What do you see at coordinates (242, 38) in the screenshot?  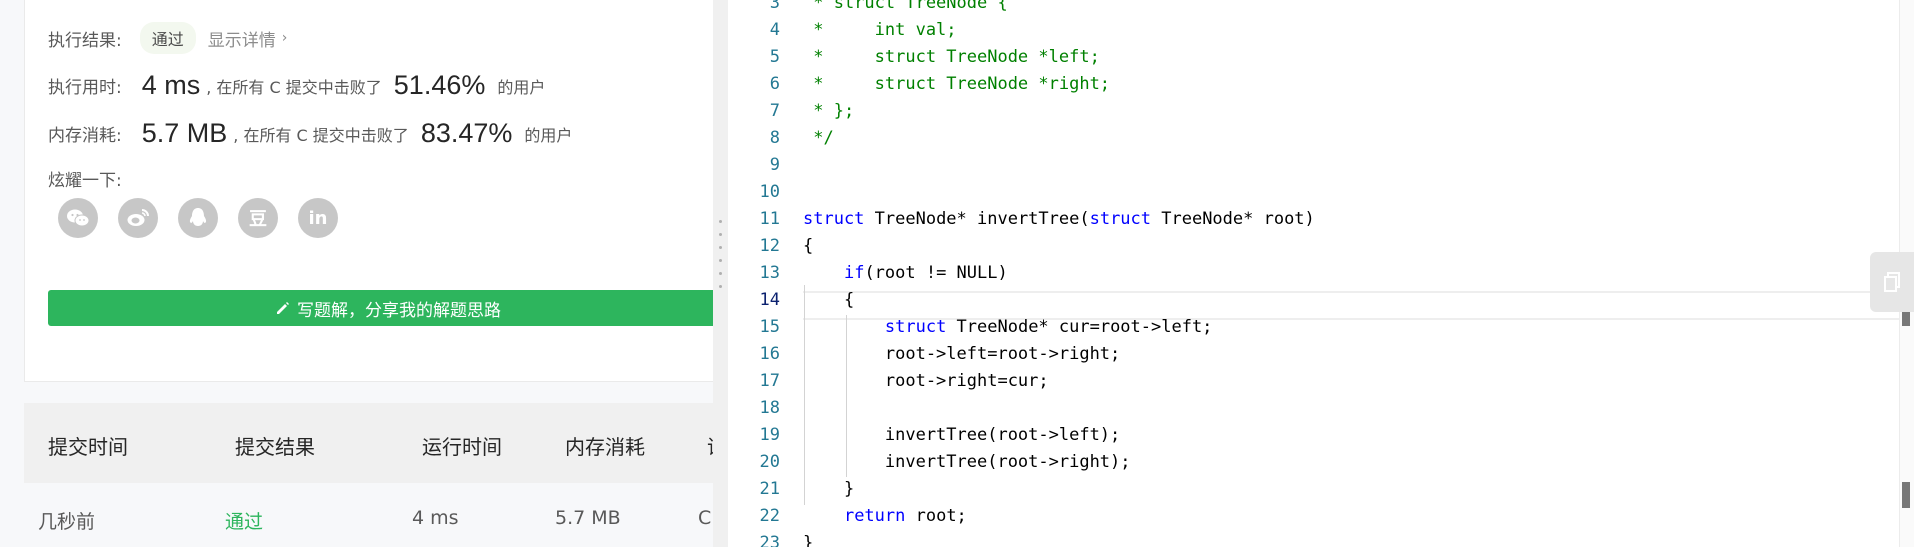 I see `show-details-link: 显示详情` at bounding box center [242, 38].